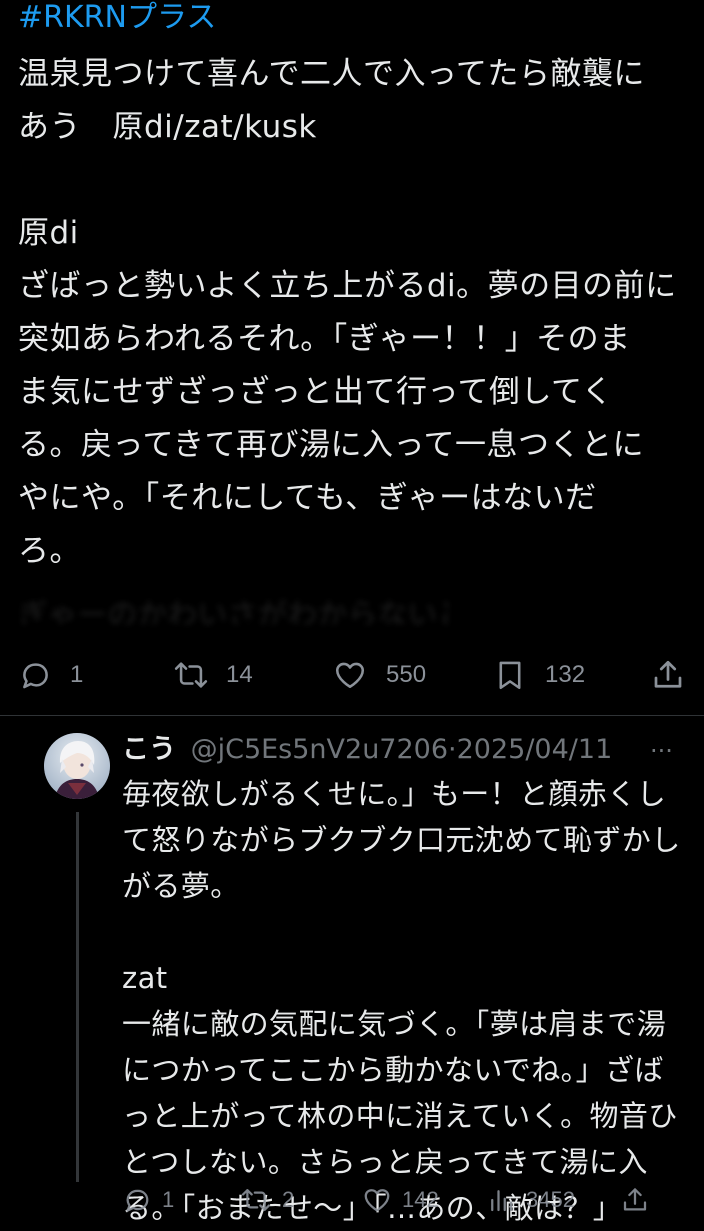 The image size is (704, 1231). What do you see at coordinates (77, 997) in the screenshot?
I see `thread-line` at bounding box center [77, 997].